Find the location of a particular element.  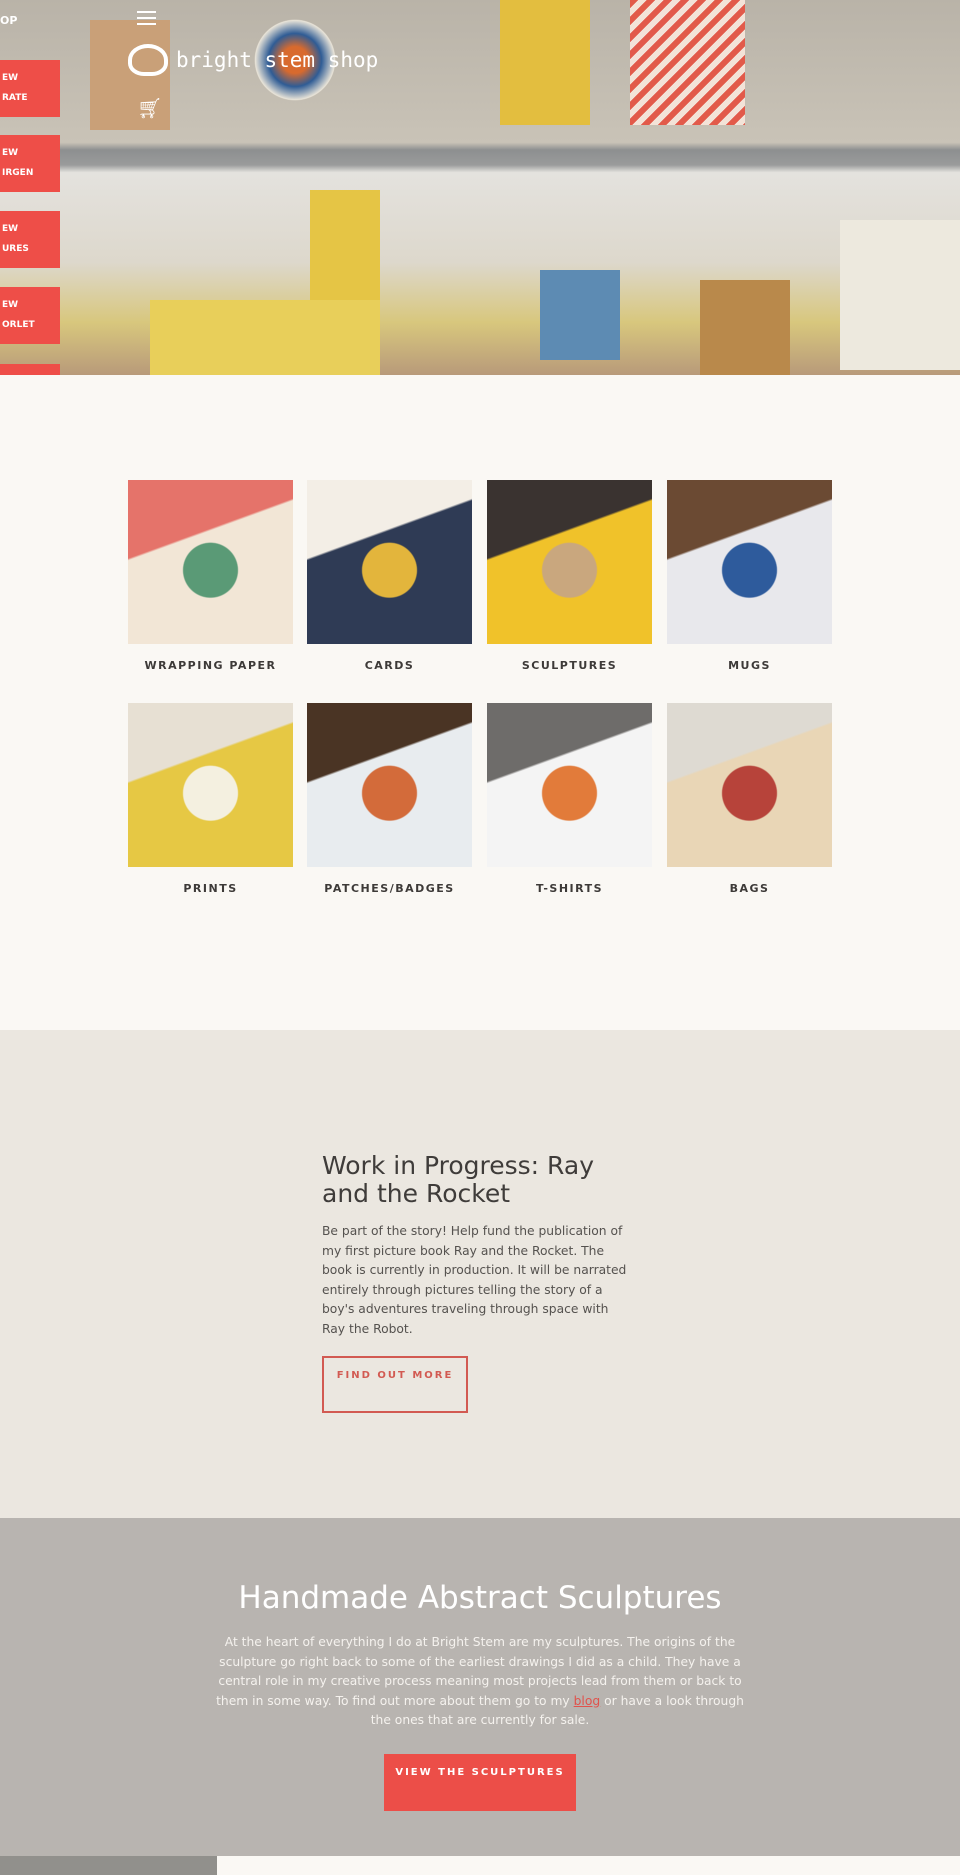

footer-left-block is located at coordinates (108, 1865).